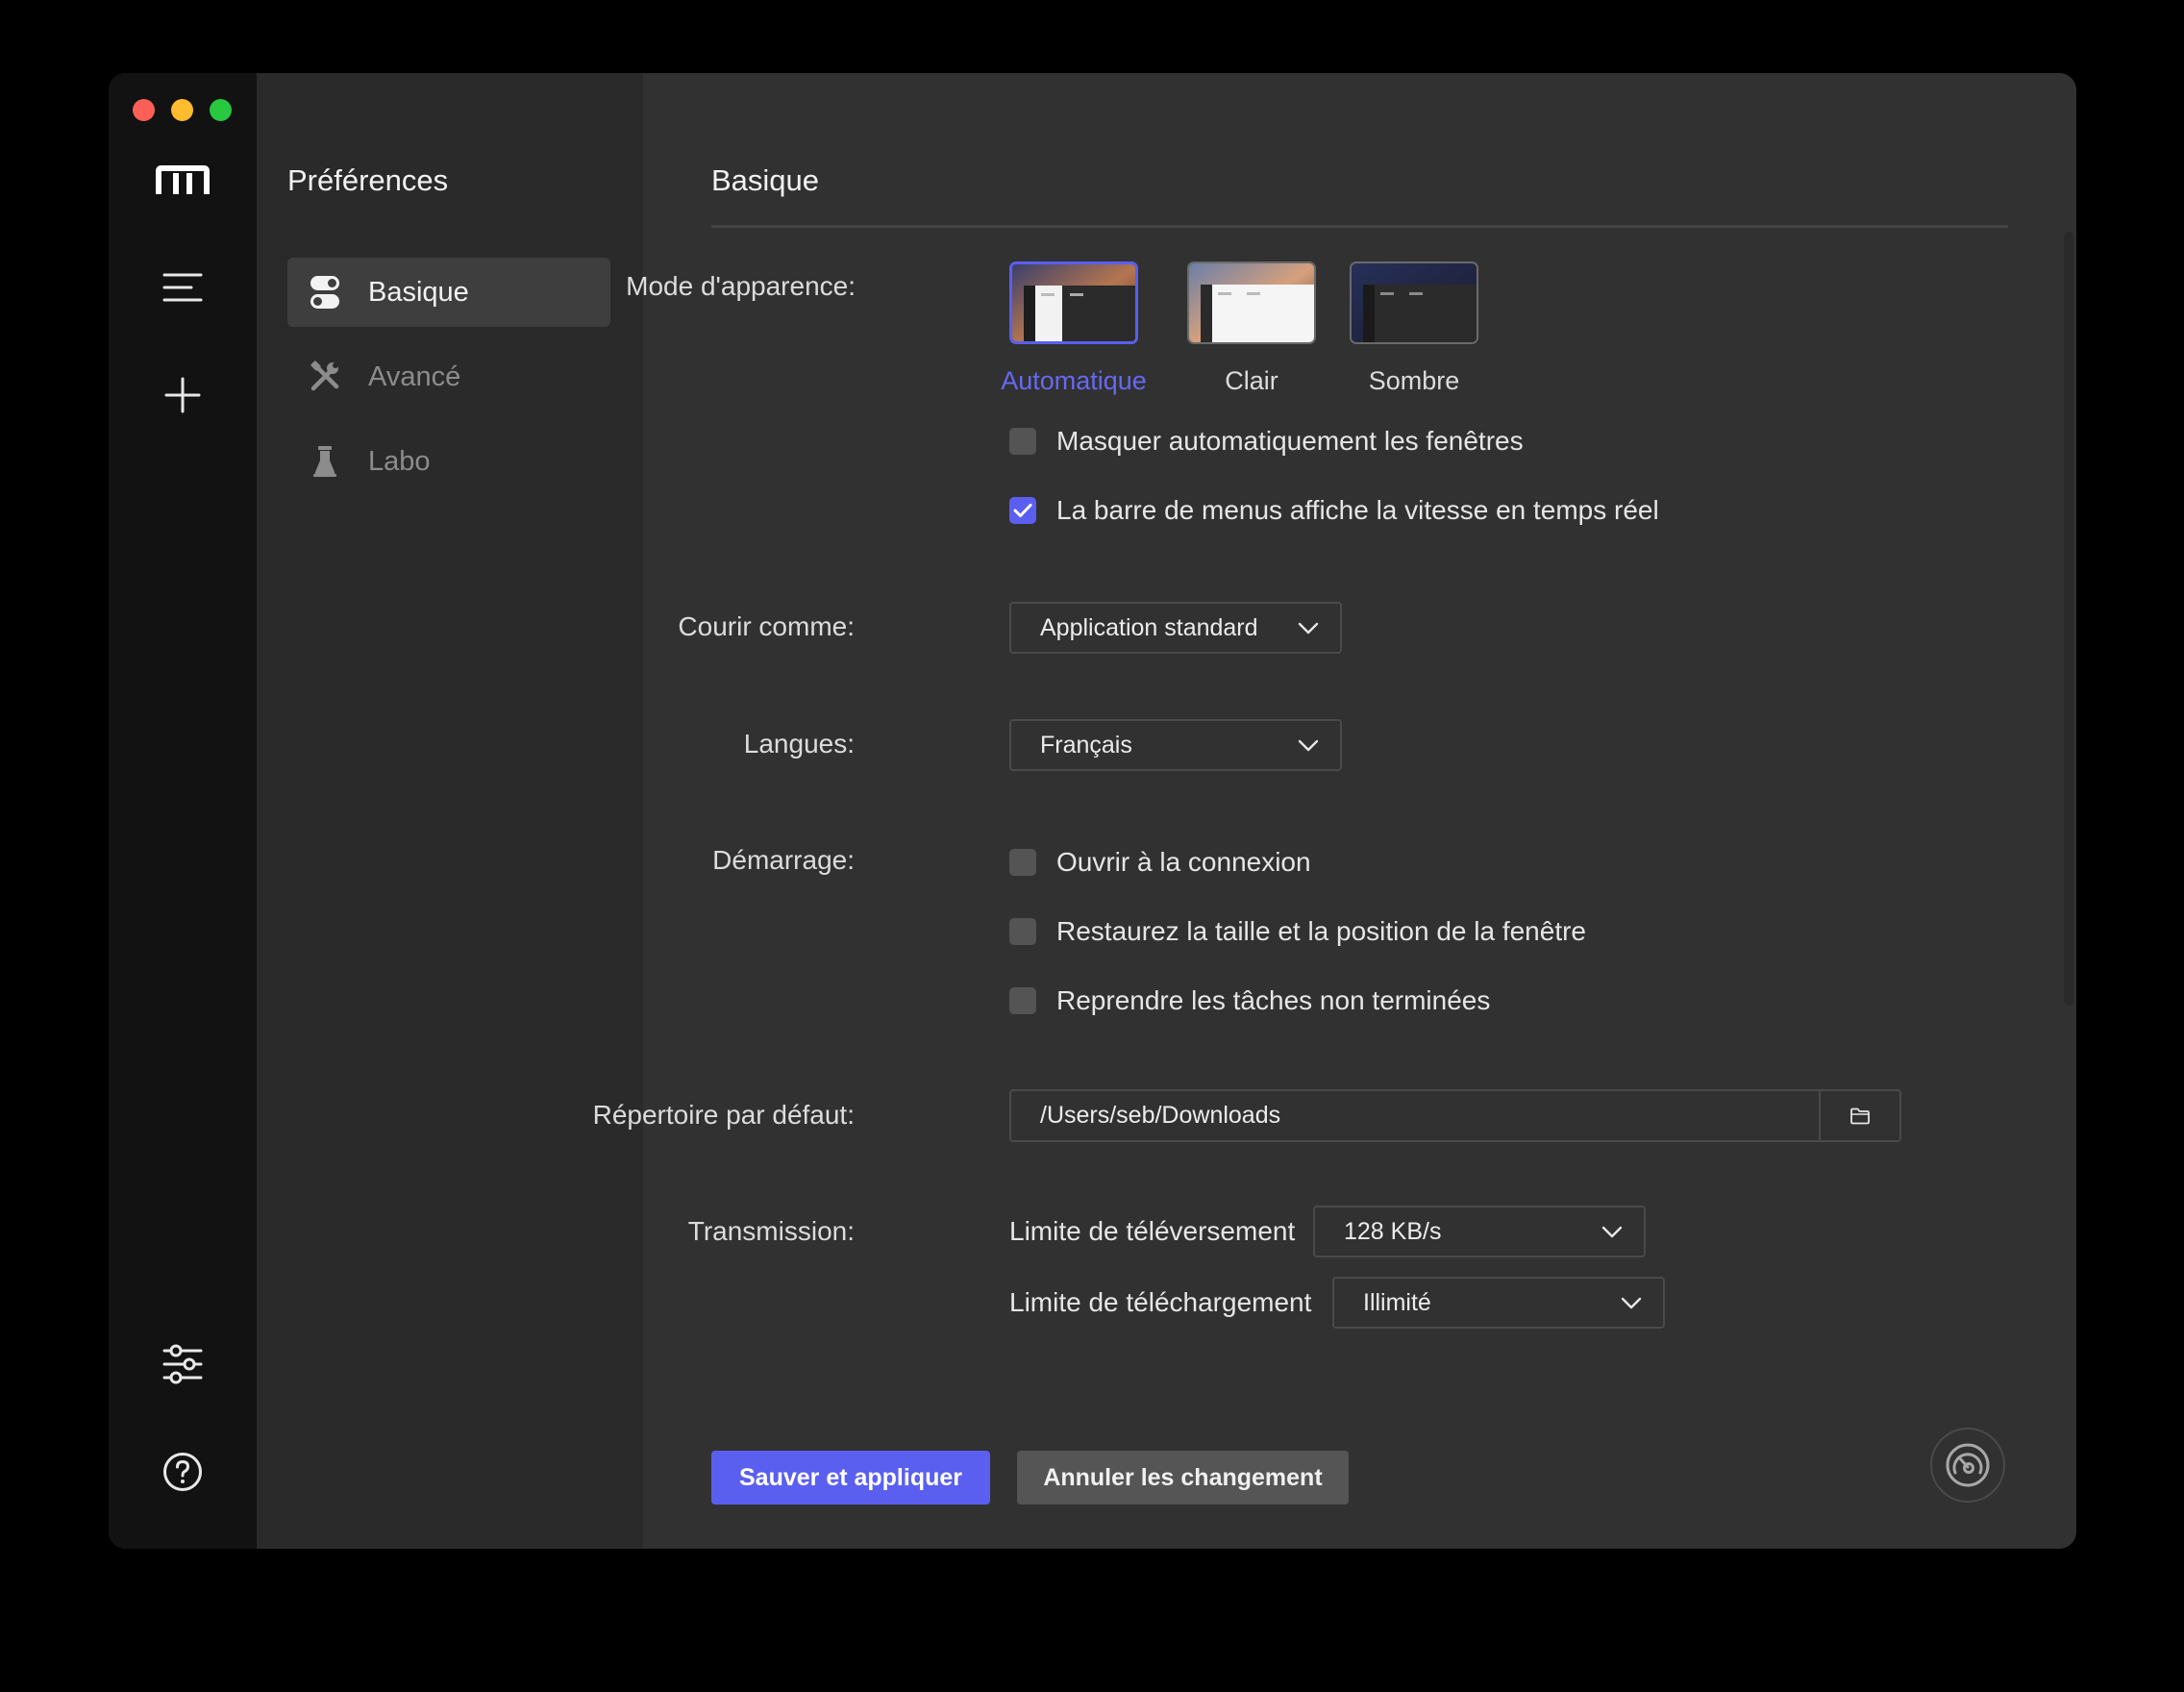 Image resolution: width=2184 pixels, height=1692 pixels. I want to click on download-limit-value: Illimité, so click(1397, 1302).